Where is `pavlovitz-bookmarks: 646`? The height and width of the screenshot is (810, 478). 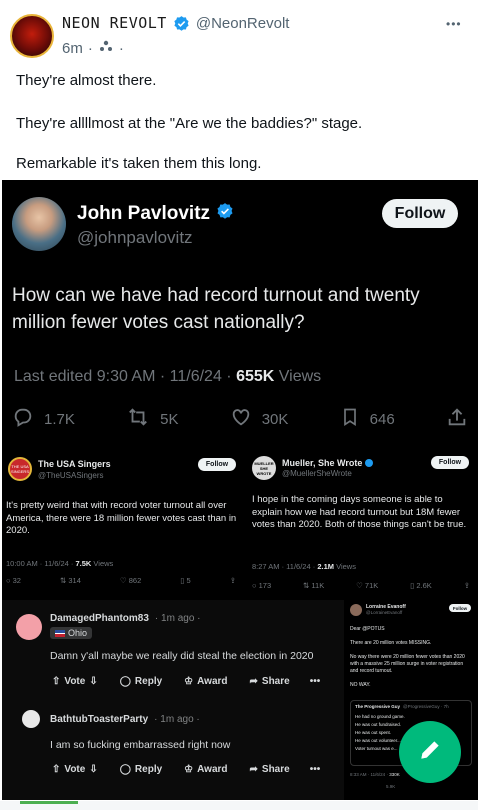
pavlovitz-bookmarks: 646 is located at coordinates (382, 419).